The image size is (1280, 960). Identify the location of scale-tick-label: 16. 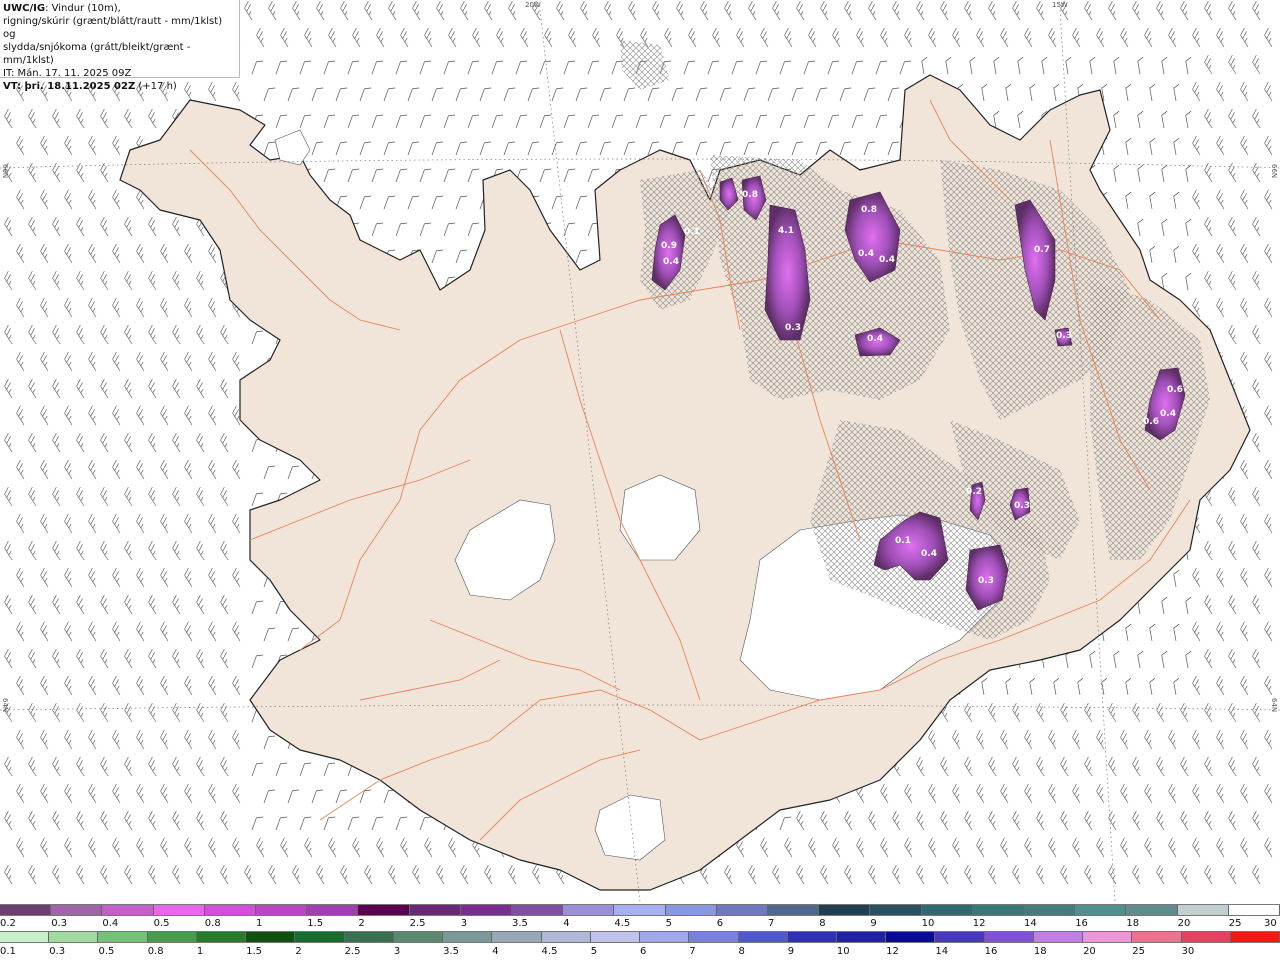
(991, 951).